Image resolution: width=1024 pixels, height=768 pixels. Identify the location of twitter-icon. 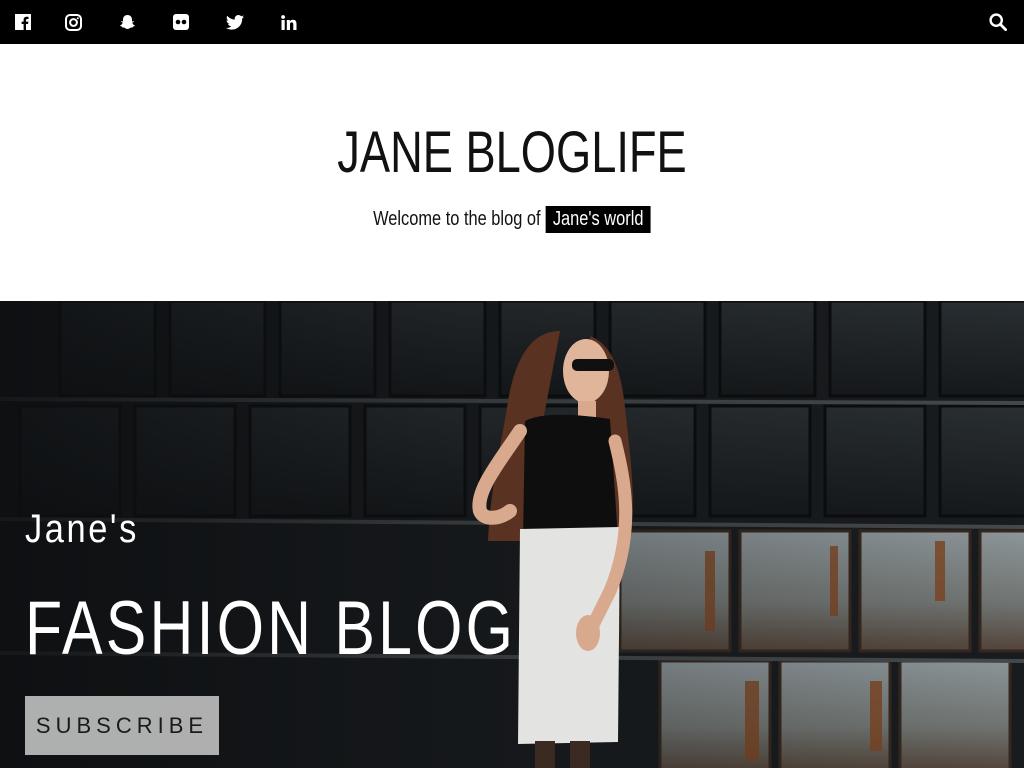
(235, 22).